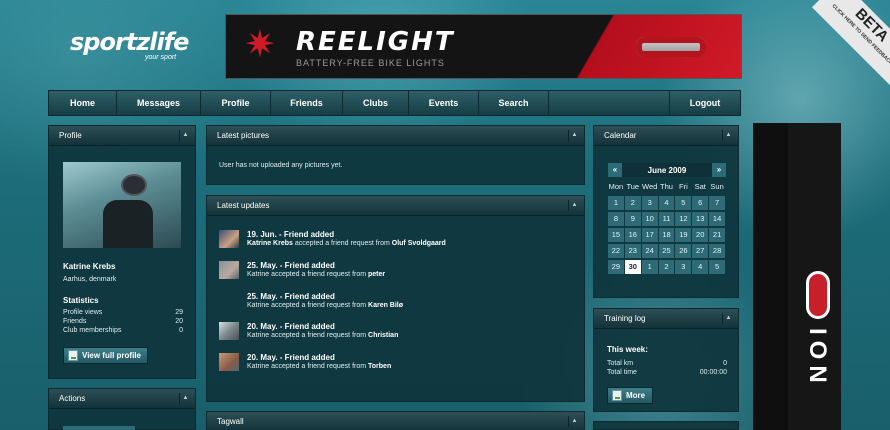  What do you see at coordinates (616, 235) in the screenshot?
I see `calendar-day: 15` at bounding box center [616, 235].